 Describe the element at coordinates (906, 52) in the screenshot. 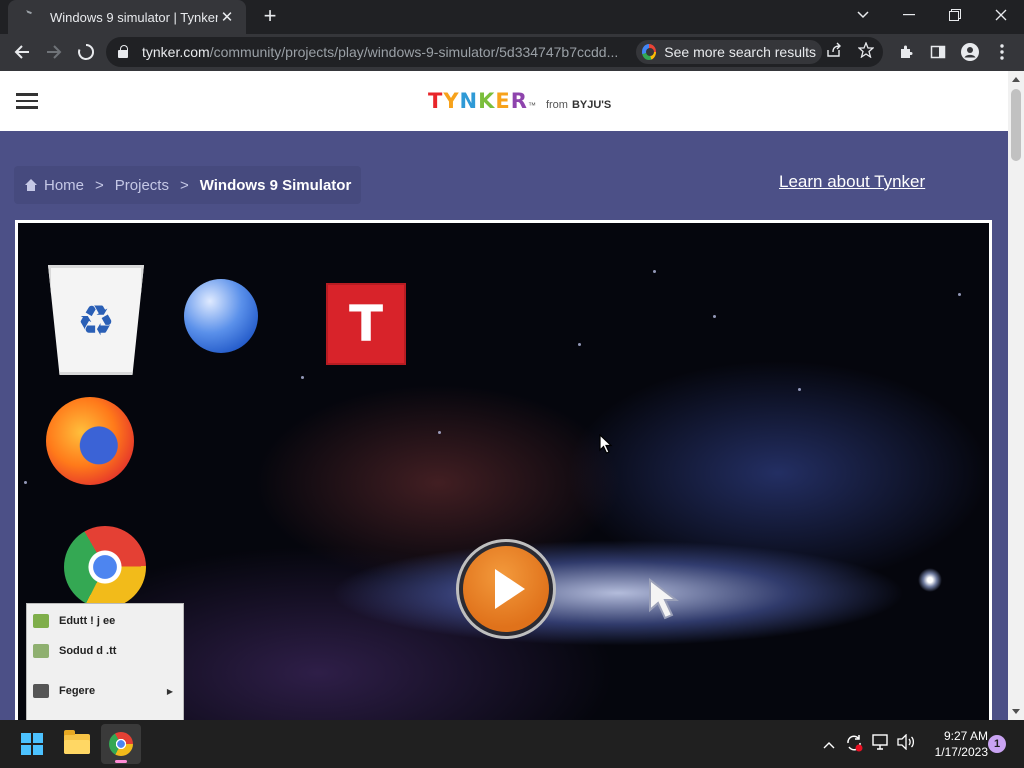

I see `extensions-icon` at that location.